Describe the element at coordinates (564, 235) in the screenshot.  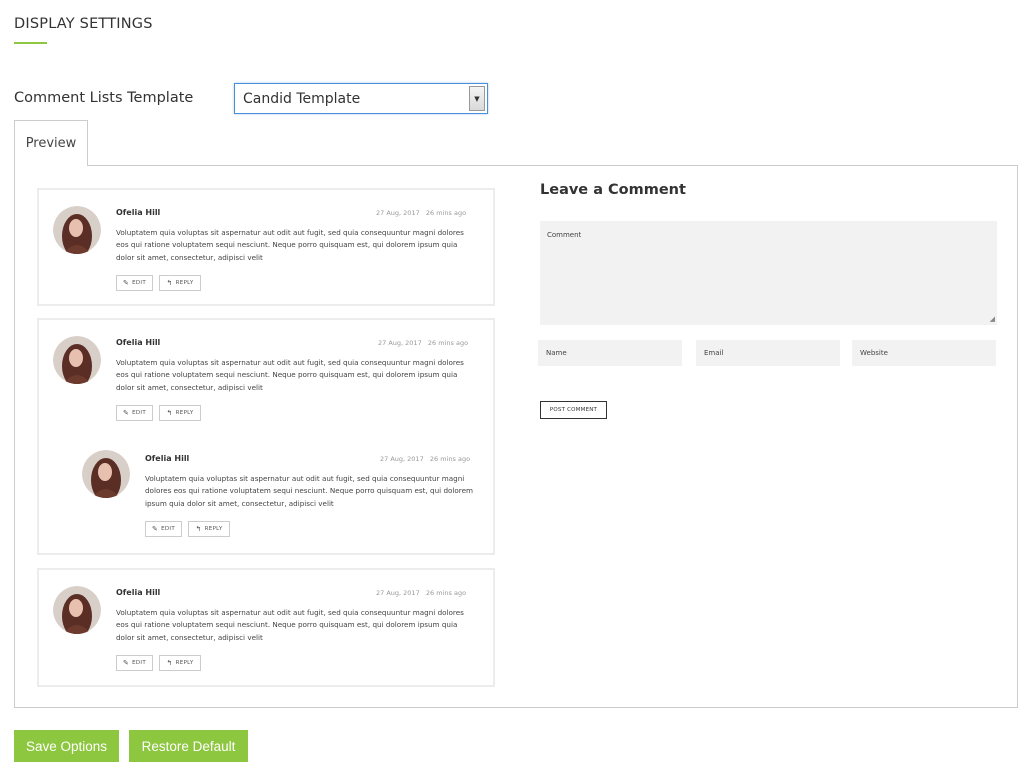
I see `comment-placeholder: Comment` at that location.